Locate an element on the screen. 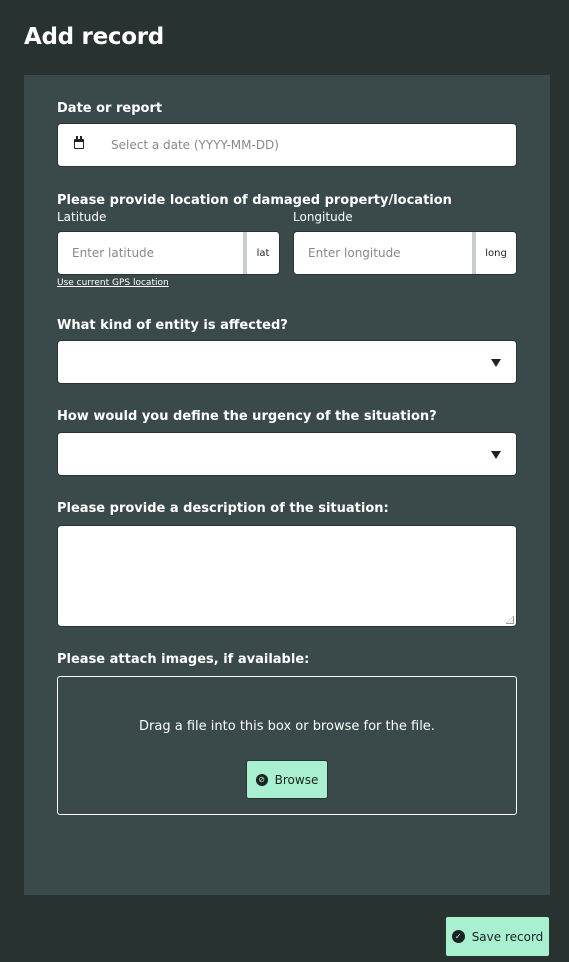  urgency-select is located at coordinates (287, 454).